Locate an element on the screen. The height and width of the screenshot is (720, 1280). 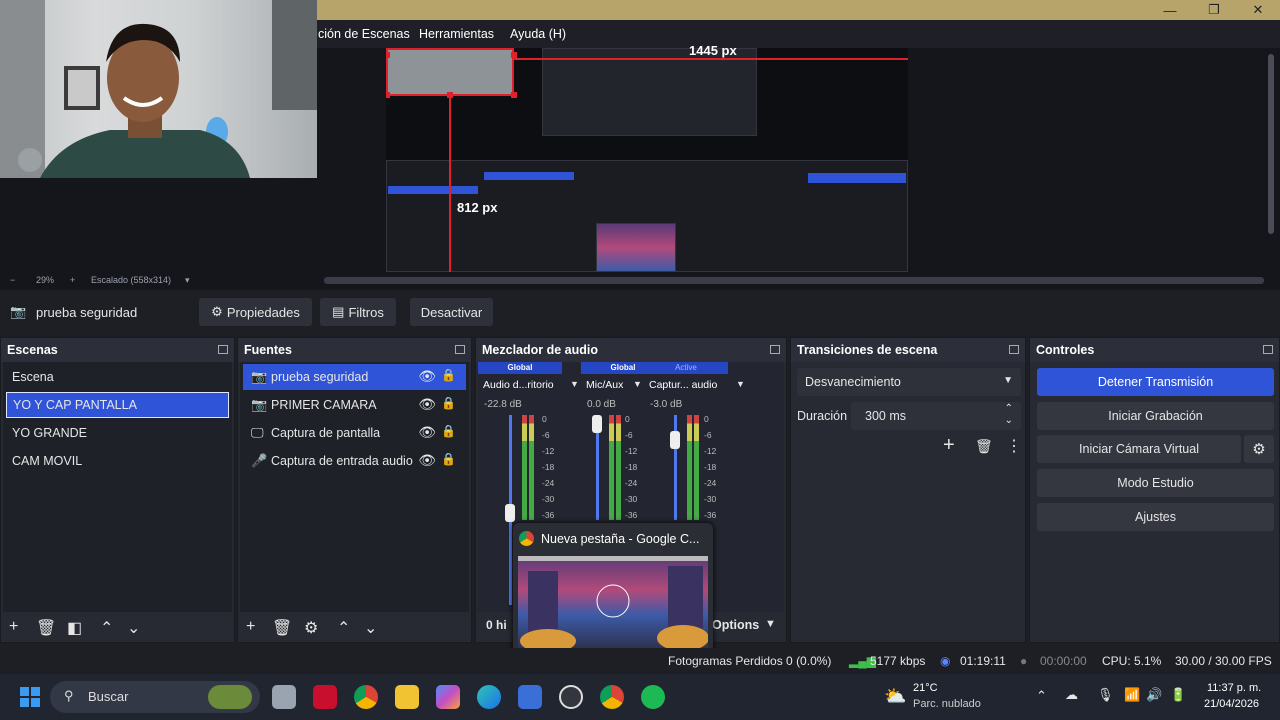
wifi-icon: 📶 is located at coordinates (1132, 695).